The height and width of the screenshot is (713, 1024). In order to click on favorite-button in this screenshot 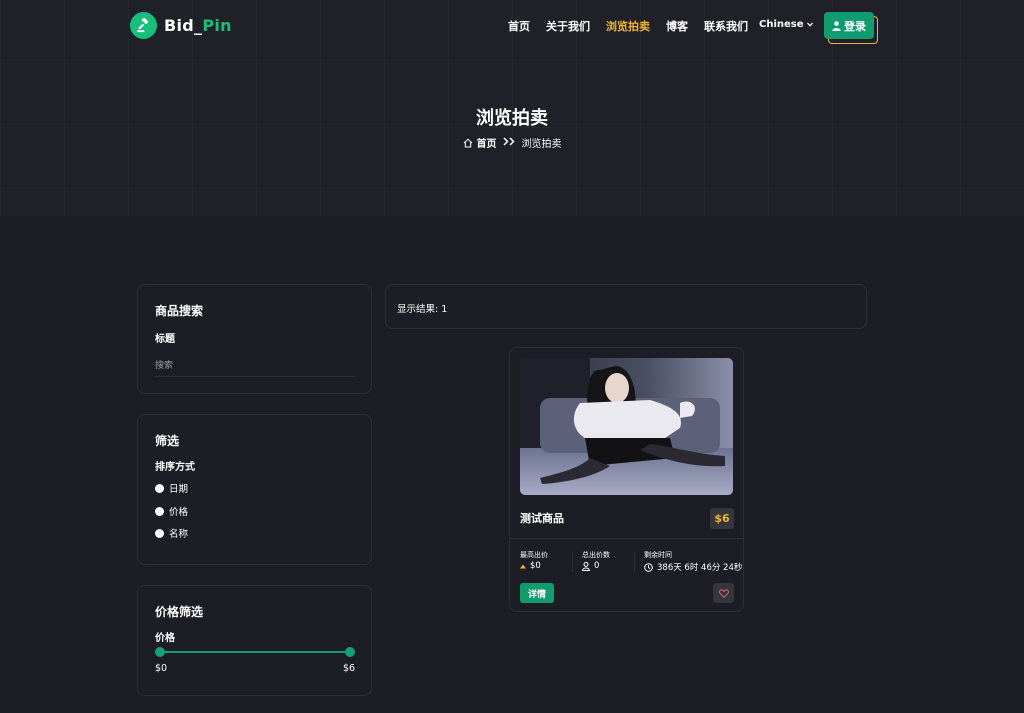, I will do `click(723, 593)`.